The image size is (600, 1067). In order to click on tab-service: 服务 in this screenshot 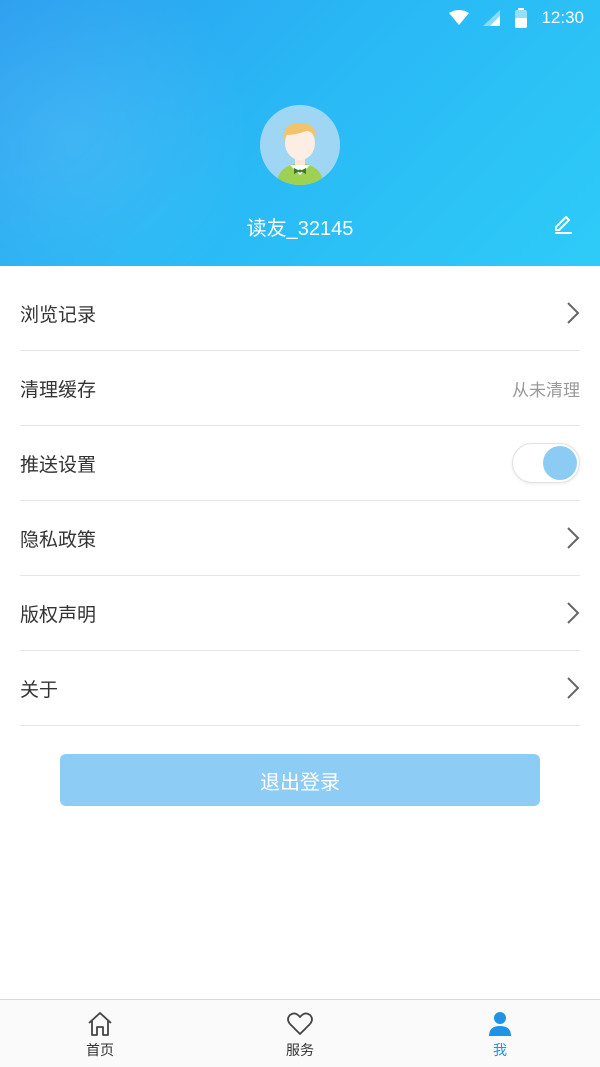, I will do `click(300, 1033)`.